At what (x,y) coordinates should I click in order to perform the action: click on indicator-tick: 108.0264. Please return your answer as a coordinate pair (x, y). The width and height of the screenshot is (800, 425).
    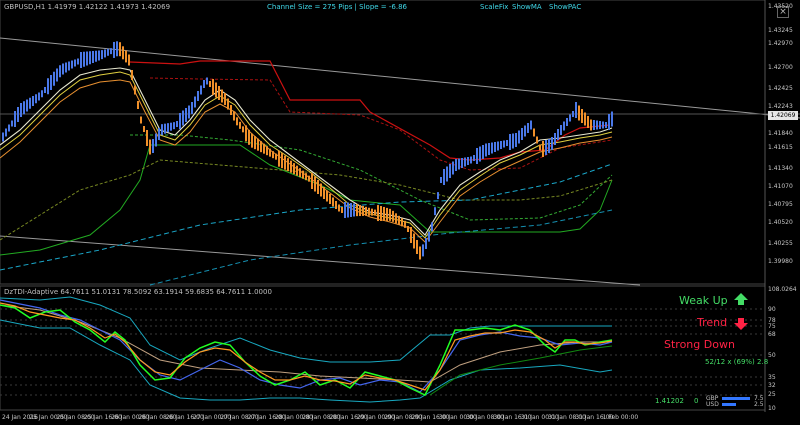
    Looking at the image, I should click on (782, 289).